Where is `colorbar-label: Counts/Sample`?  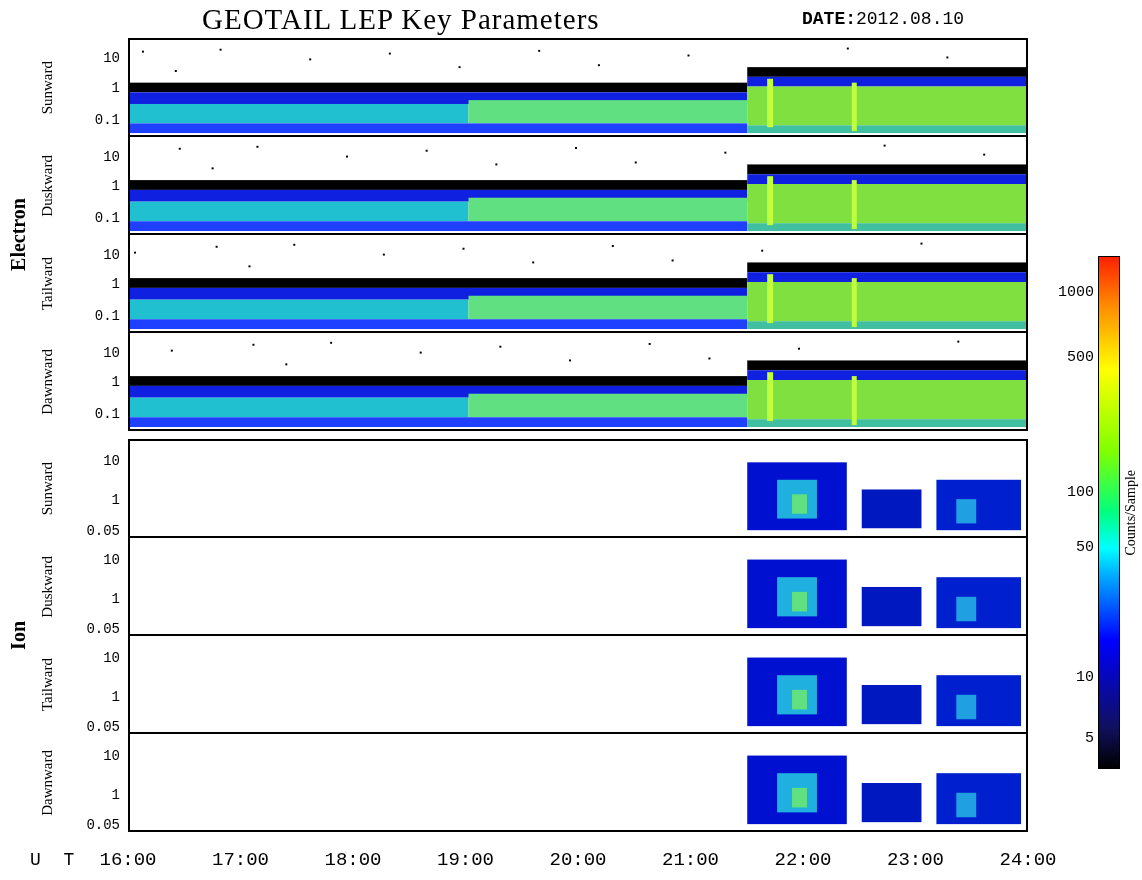 colorbar-label: Counts/Sample is located at coordinates (1131, 512).